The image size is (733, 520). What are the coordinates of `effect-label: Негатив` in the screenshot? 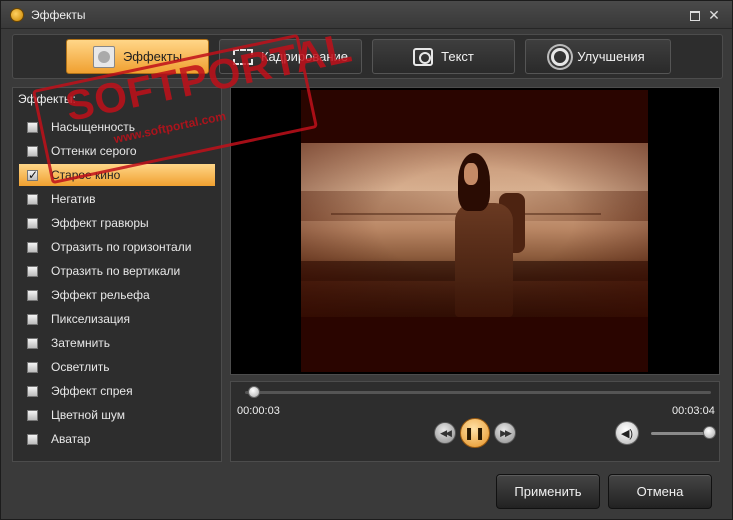 It's located at (73, 199).